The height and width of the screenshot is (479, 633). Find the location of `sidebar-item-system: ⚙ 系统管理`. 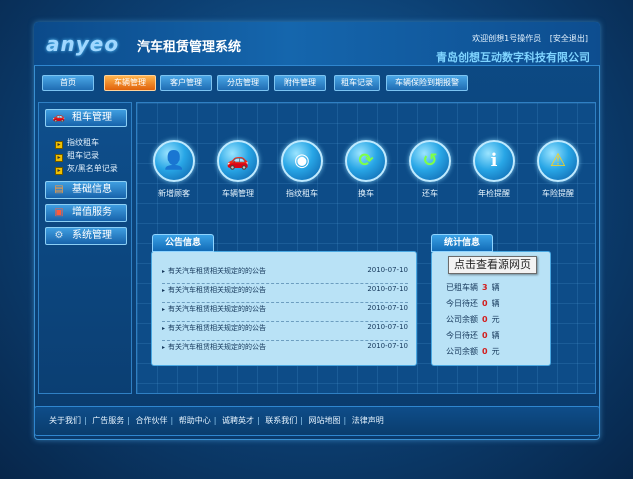

sidebar-item-system: ⚙ 系统管理 is located at coordinates (86, 236).